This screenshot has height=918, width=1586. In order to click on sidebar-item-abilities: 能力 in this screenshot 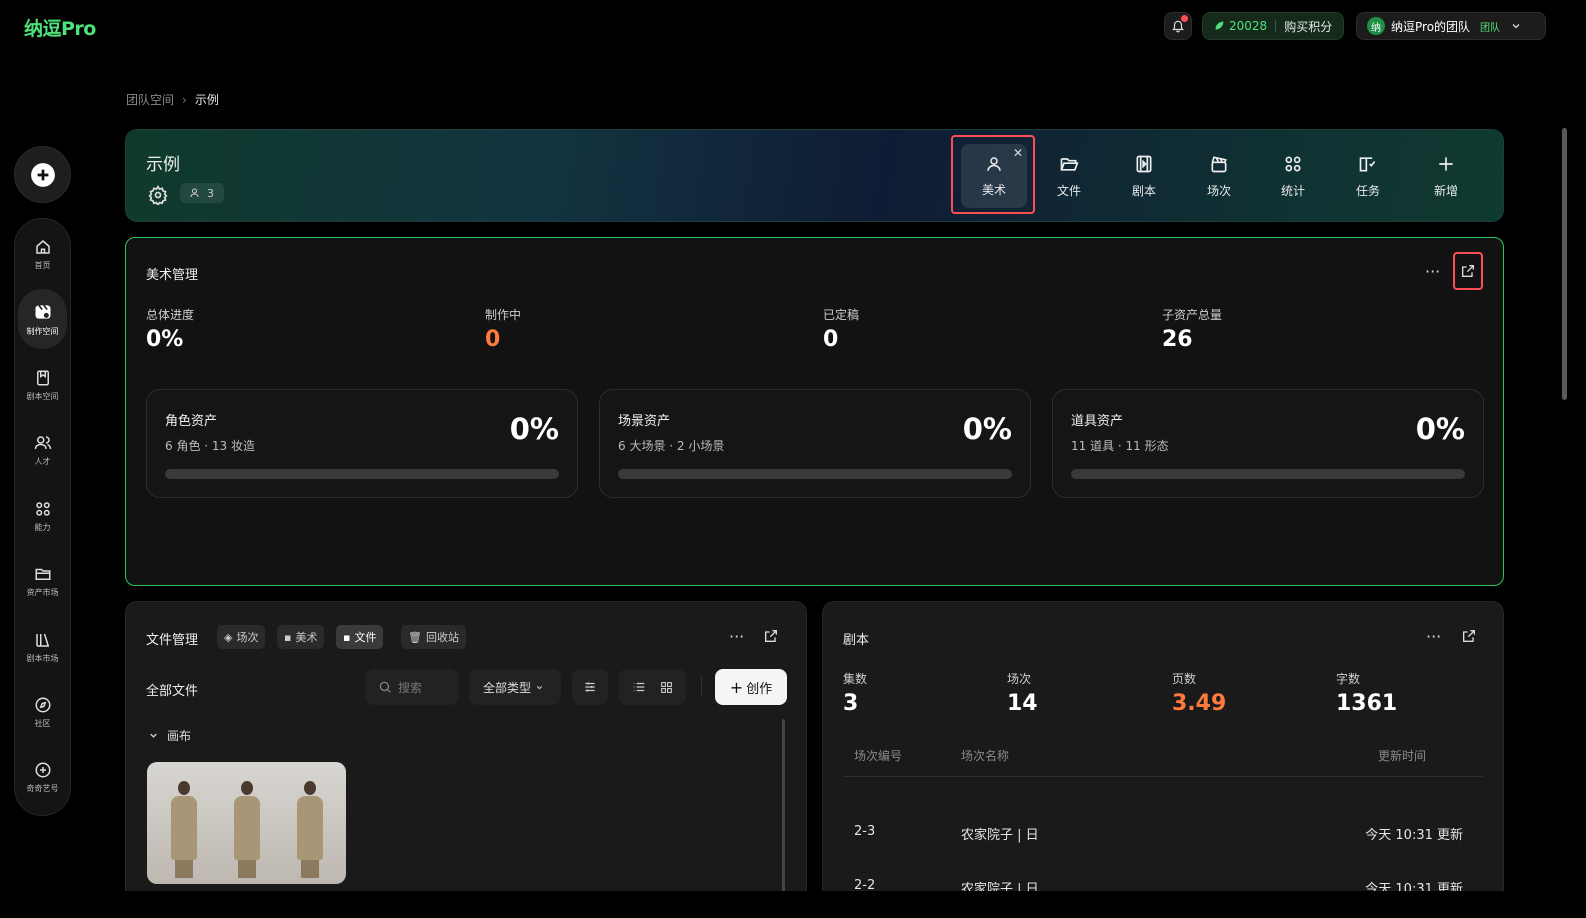, I will do `click(42, 516)`.